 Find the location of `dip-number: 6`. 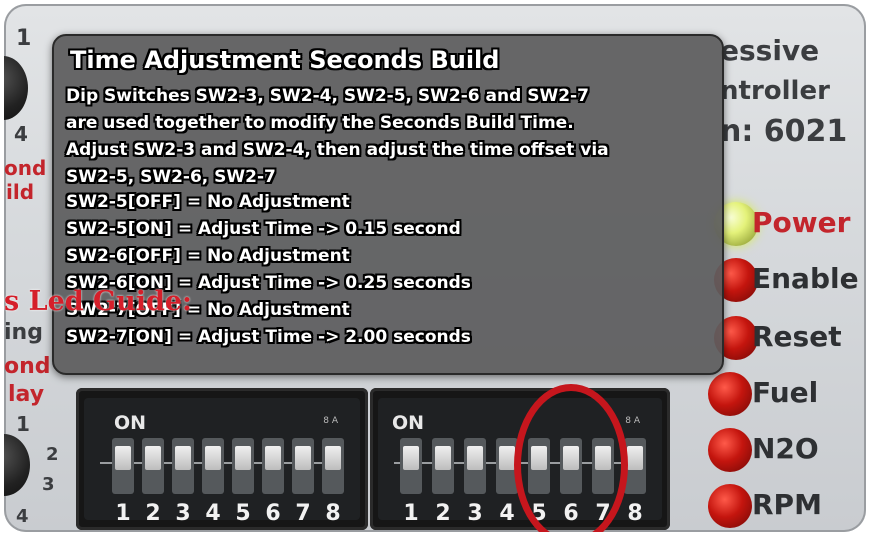

dip-number: 6 is located at coordinates (273, 513).